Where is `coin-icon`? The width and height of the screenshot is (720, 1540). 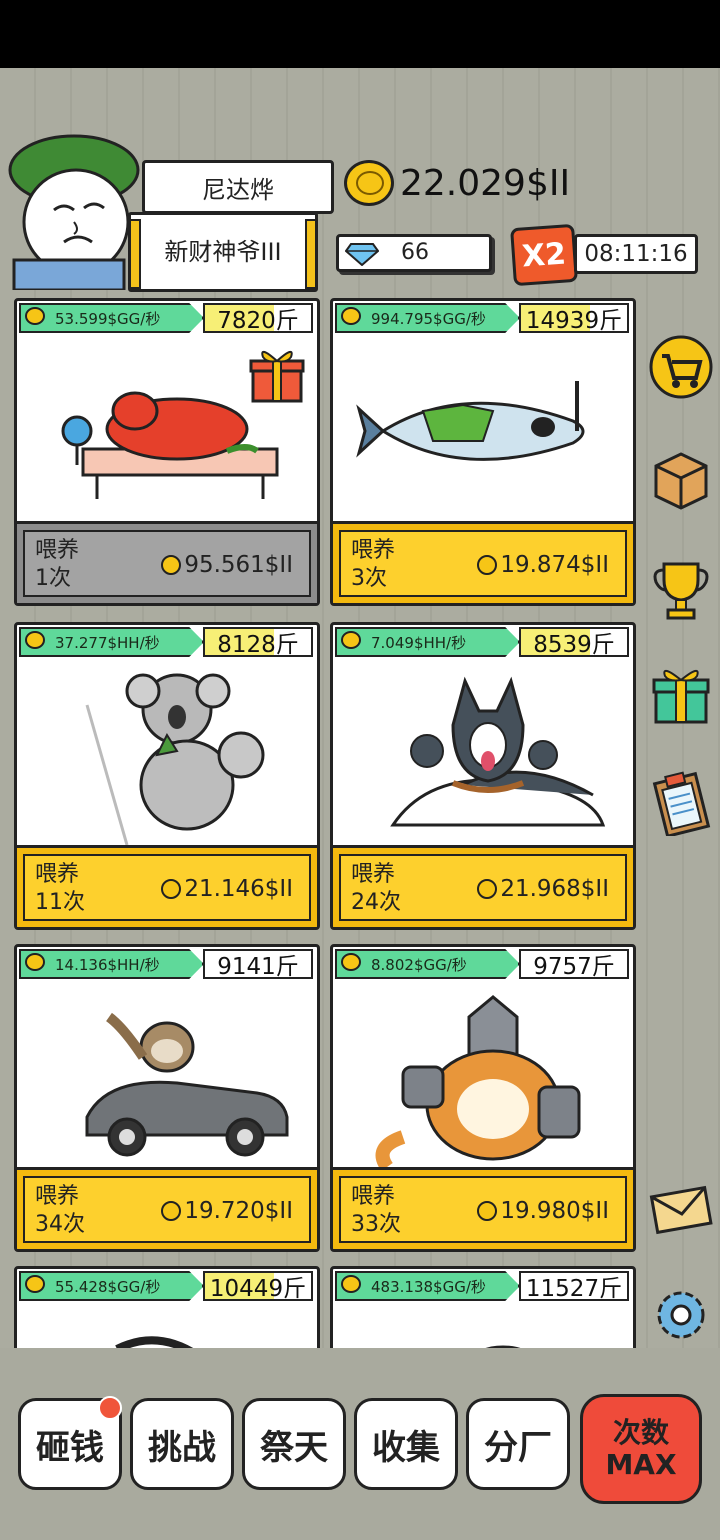 coin-icon is located at coordinates (369, 183).